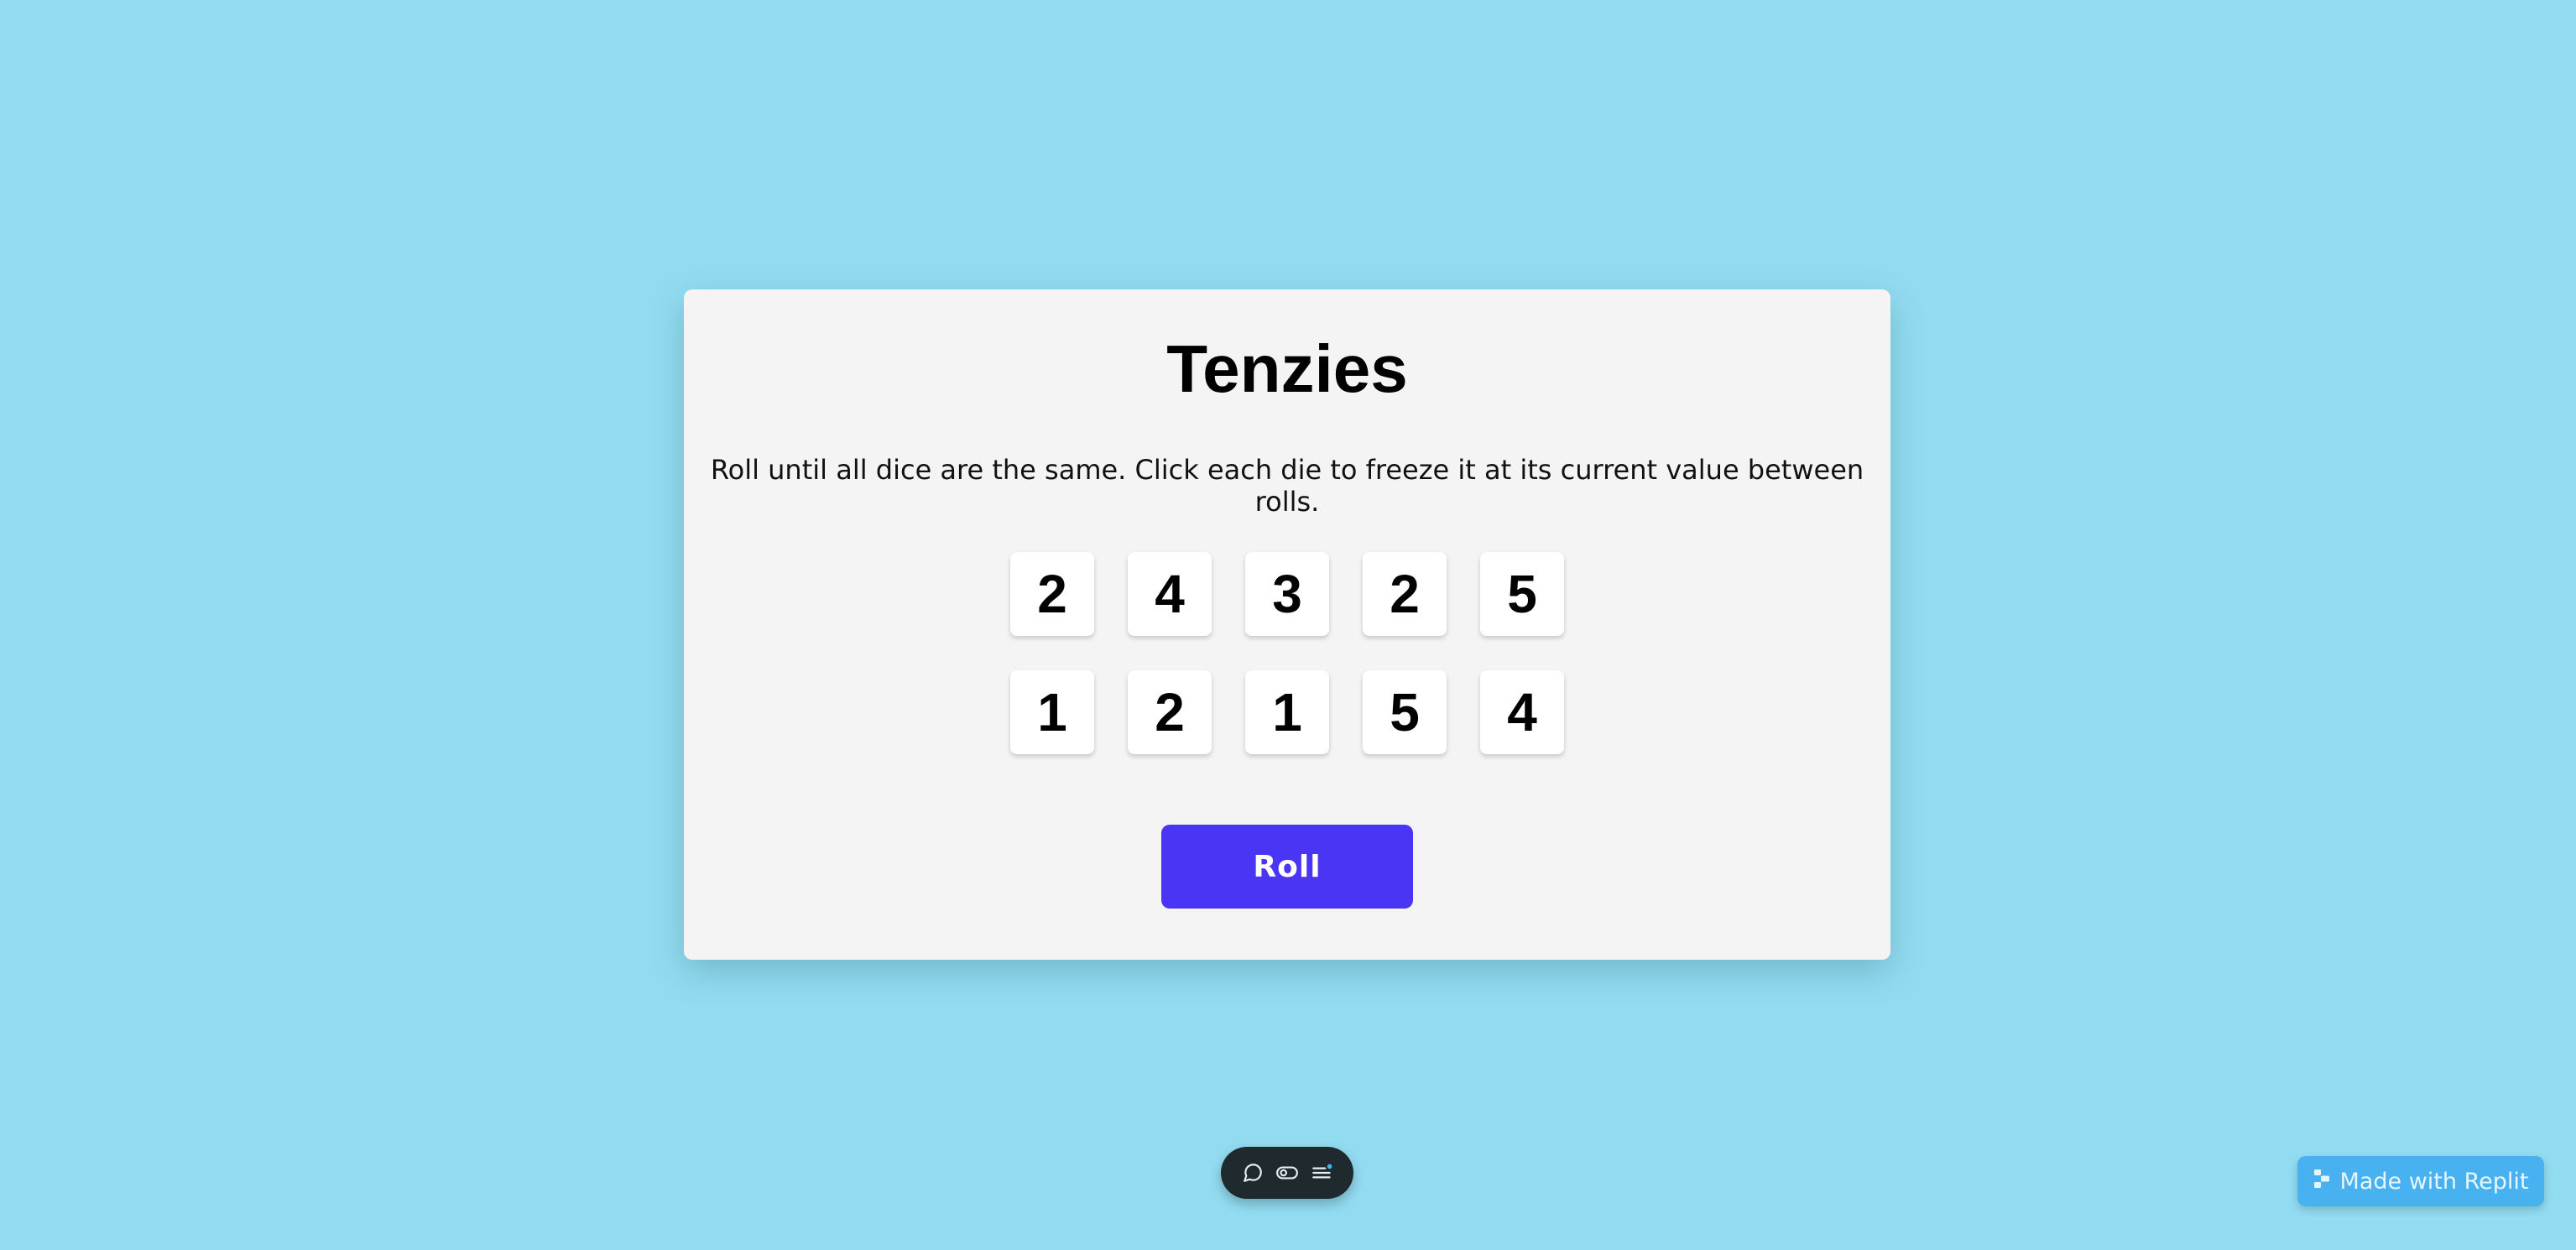 This screenshot has width=2576, height=1250. Describe the element at coordinates (2322, 1182) in the screenshot. I see `replit-logo-icon` at that location.